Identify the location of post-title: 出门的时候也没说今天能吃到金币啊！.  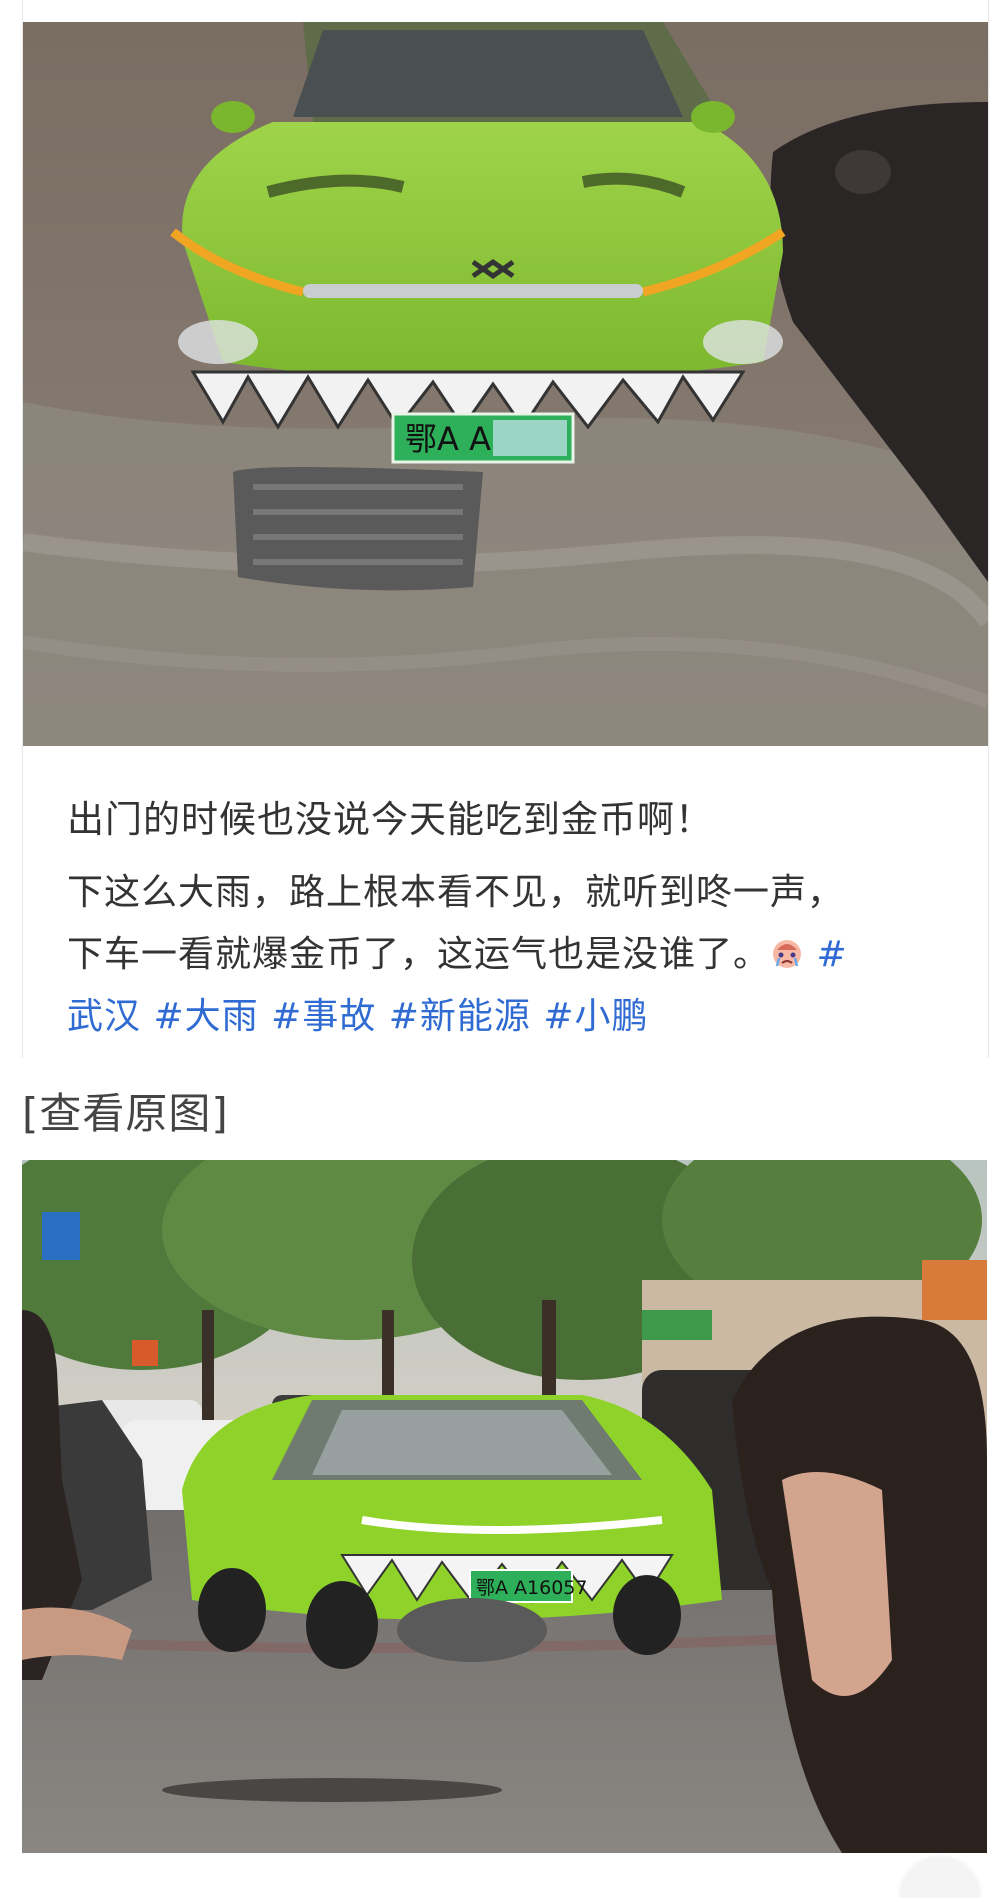
(390, 819).